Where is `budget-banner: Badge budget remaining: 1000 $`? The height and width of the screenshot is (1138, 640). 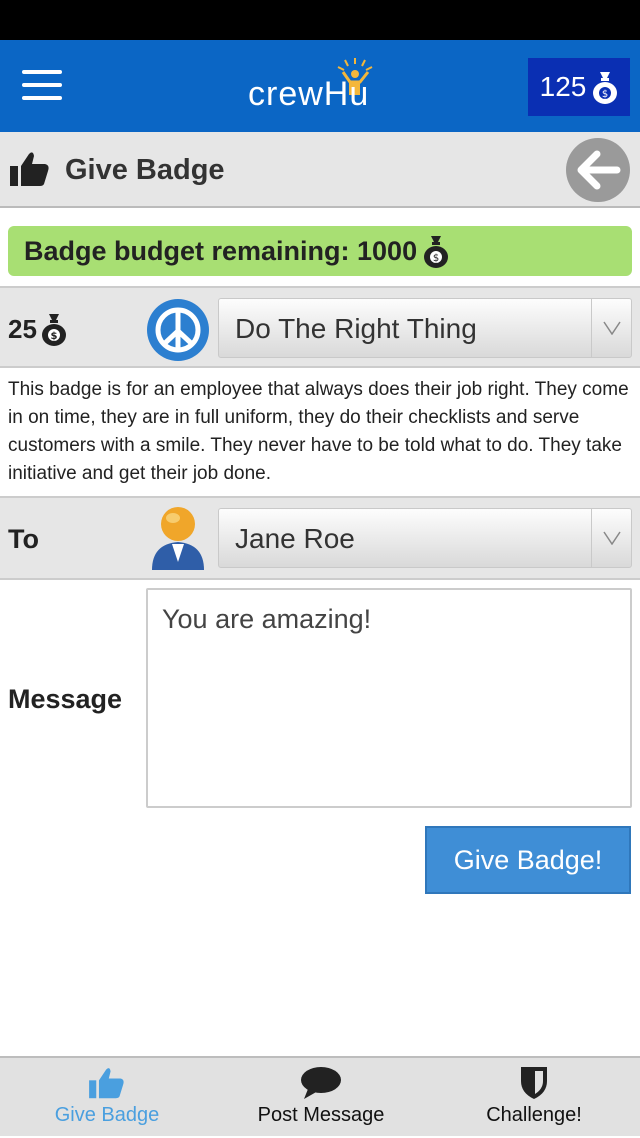 budget-banner: Badge budget remaining: 1000 $ is located at coordinates (320, 251).